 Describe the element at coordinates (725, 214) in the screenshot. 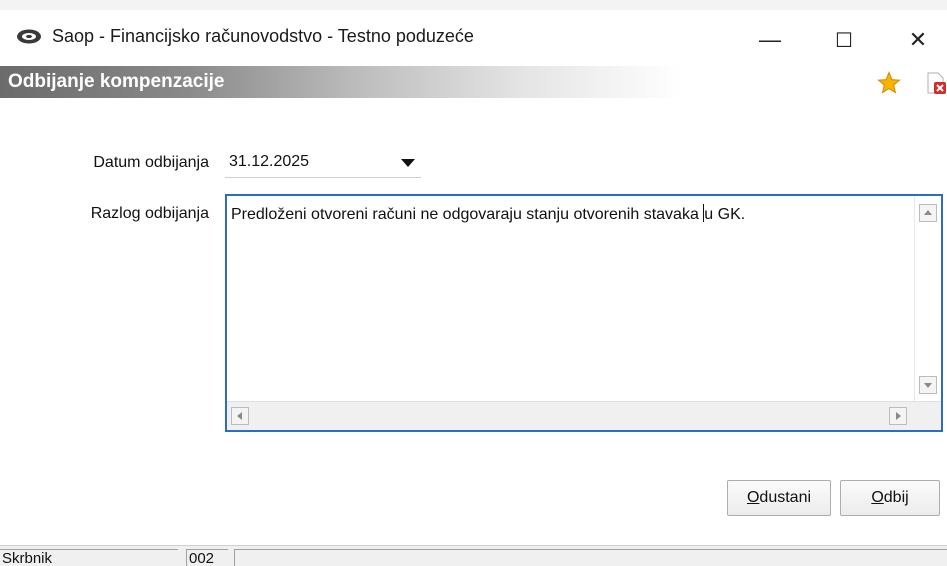

I see `reason-text-after-caret: u GK.` at that location.